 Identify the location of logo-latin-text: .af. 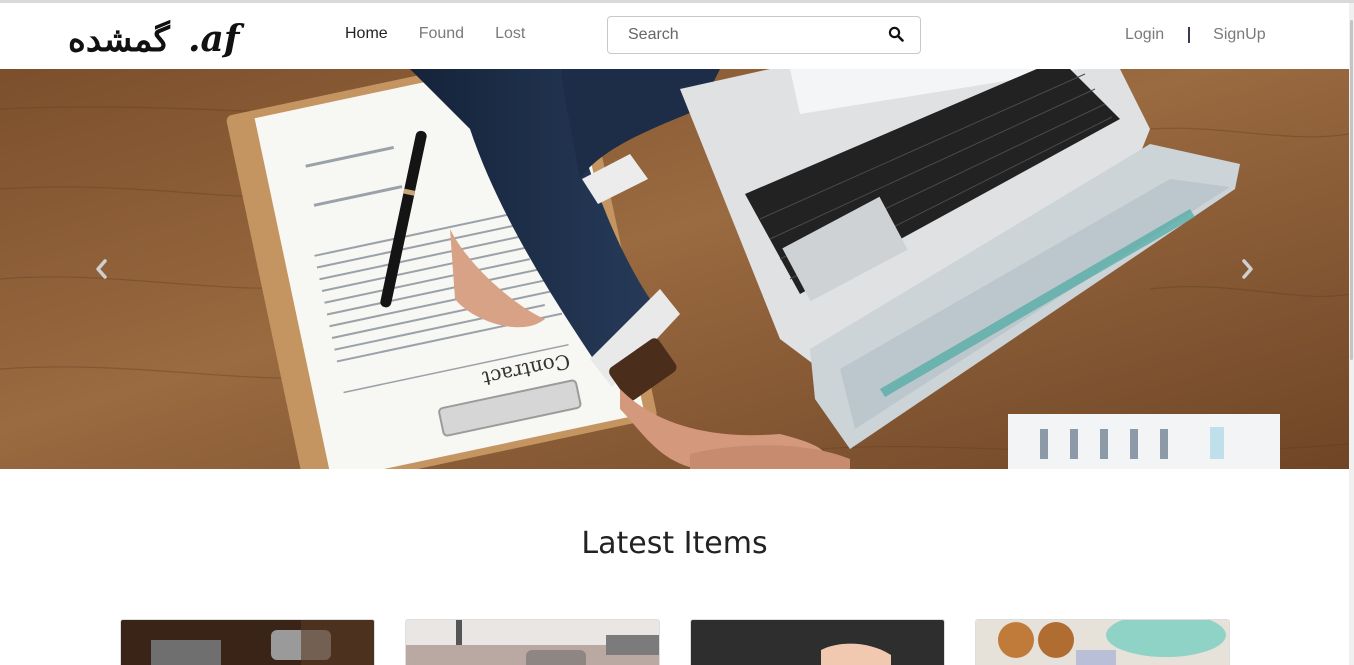
(216, 39).